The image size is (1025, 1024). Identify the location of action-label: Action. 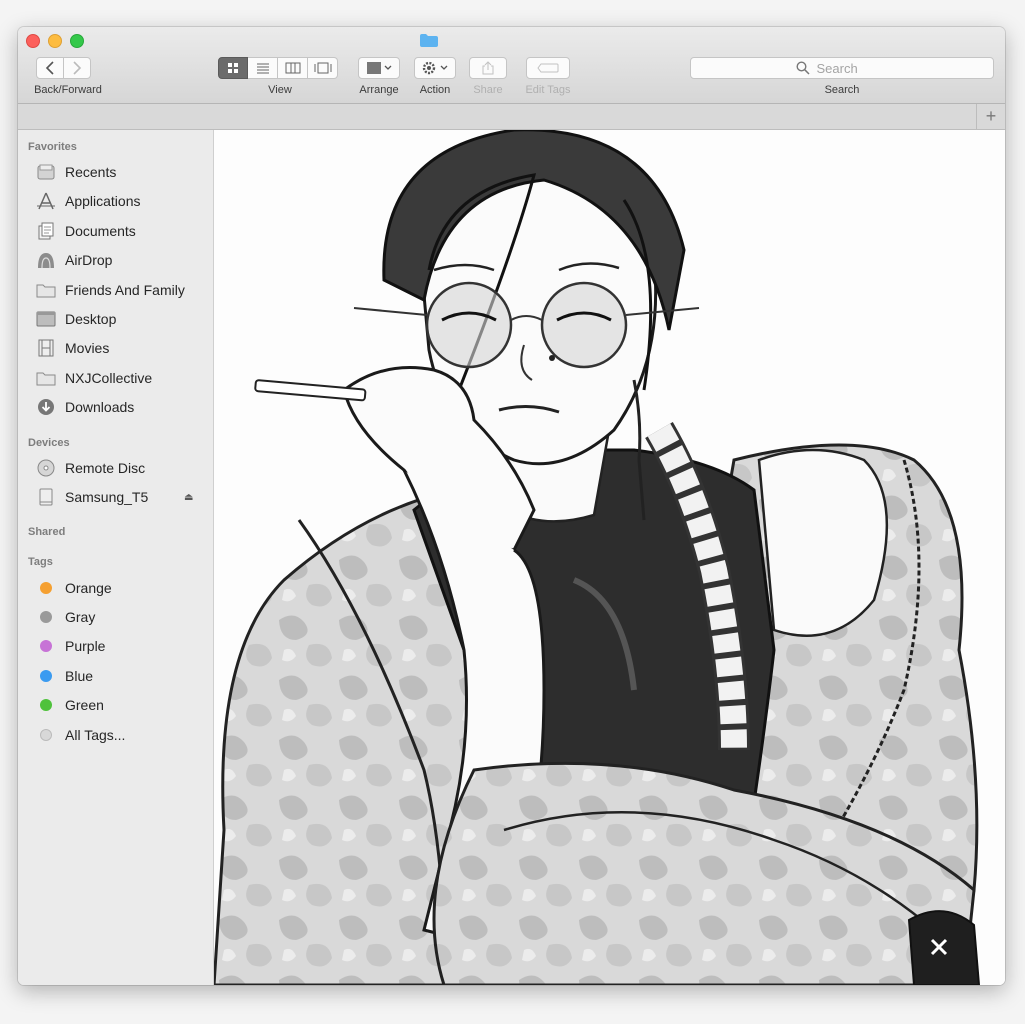
(435, 90).